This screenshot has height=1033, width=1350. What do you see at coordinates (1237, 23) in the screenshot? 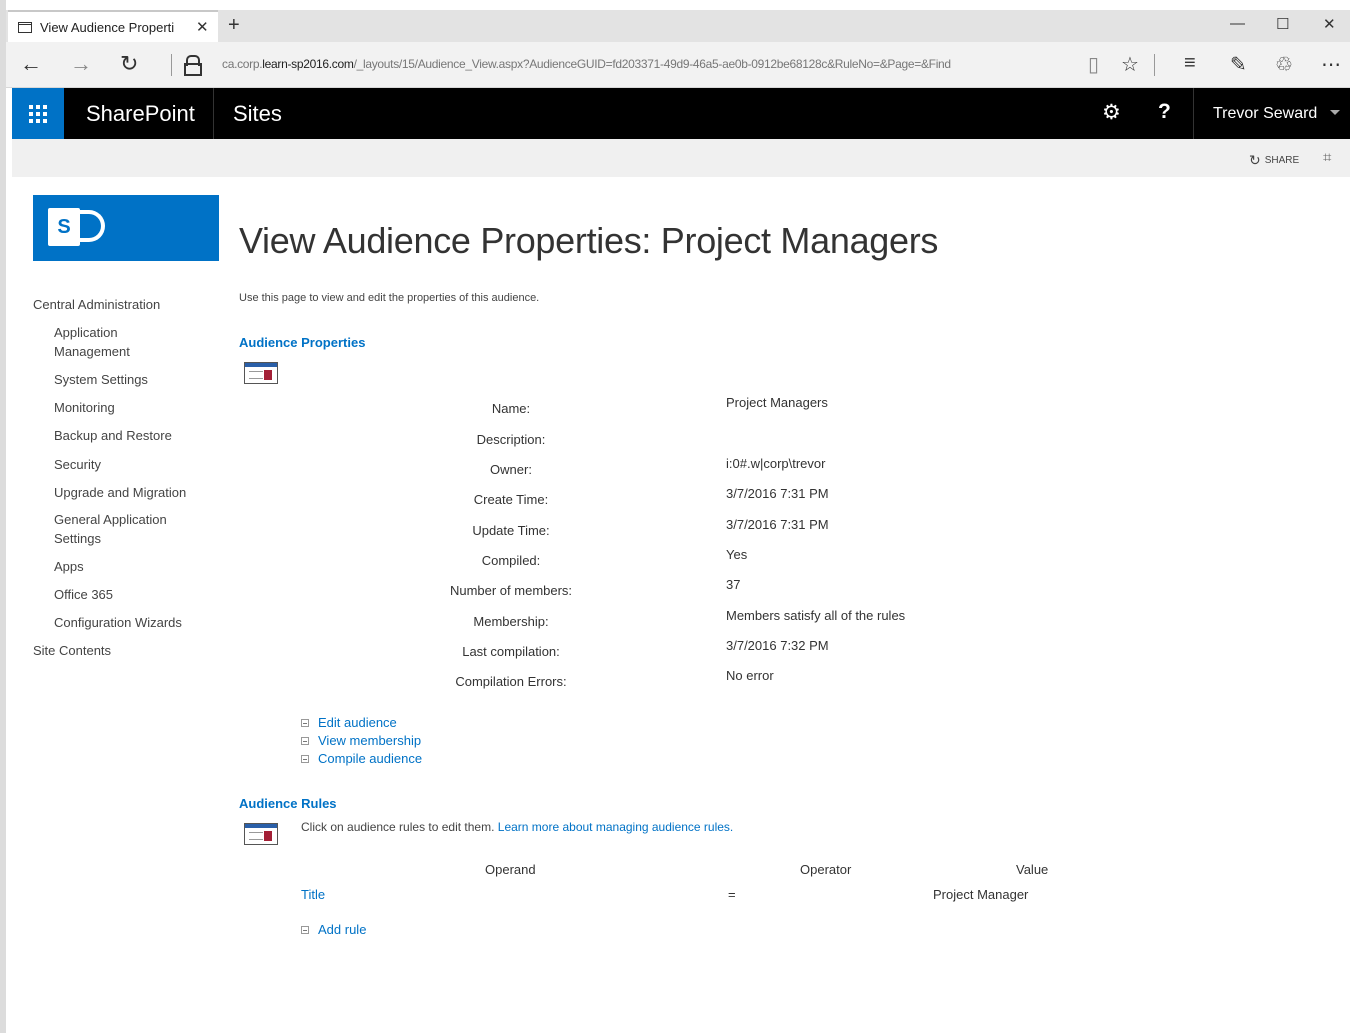
I see `minimize-icon: —` at bounding box center [1237, 23].